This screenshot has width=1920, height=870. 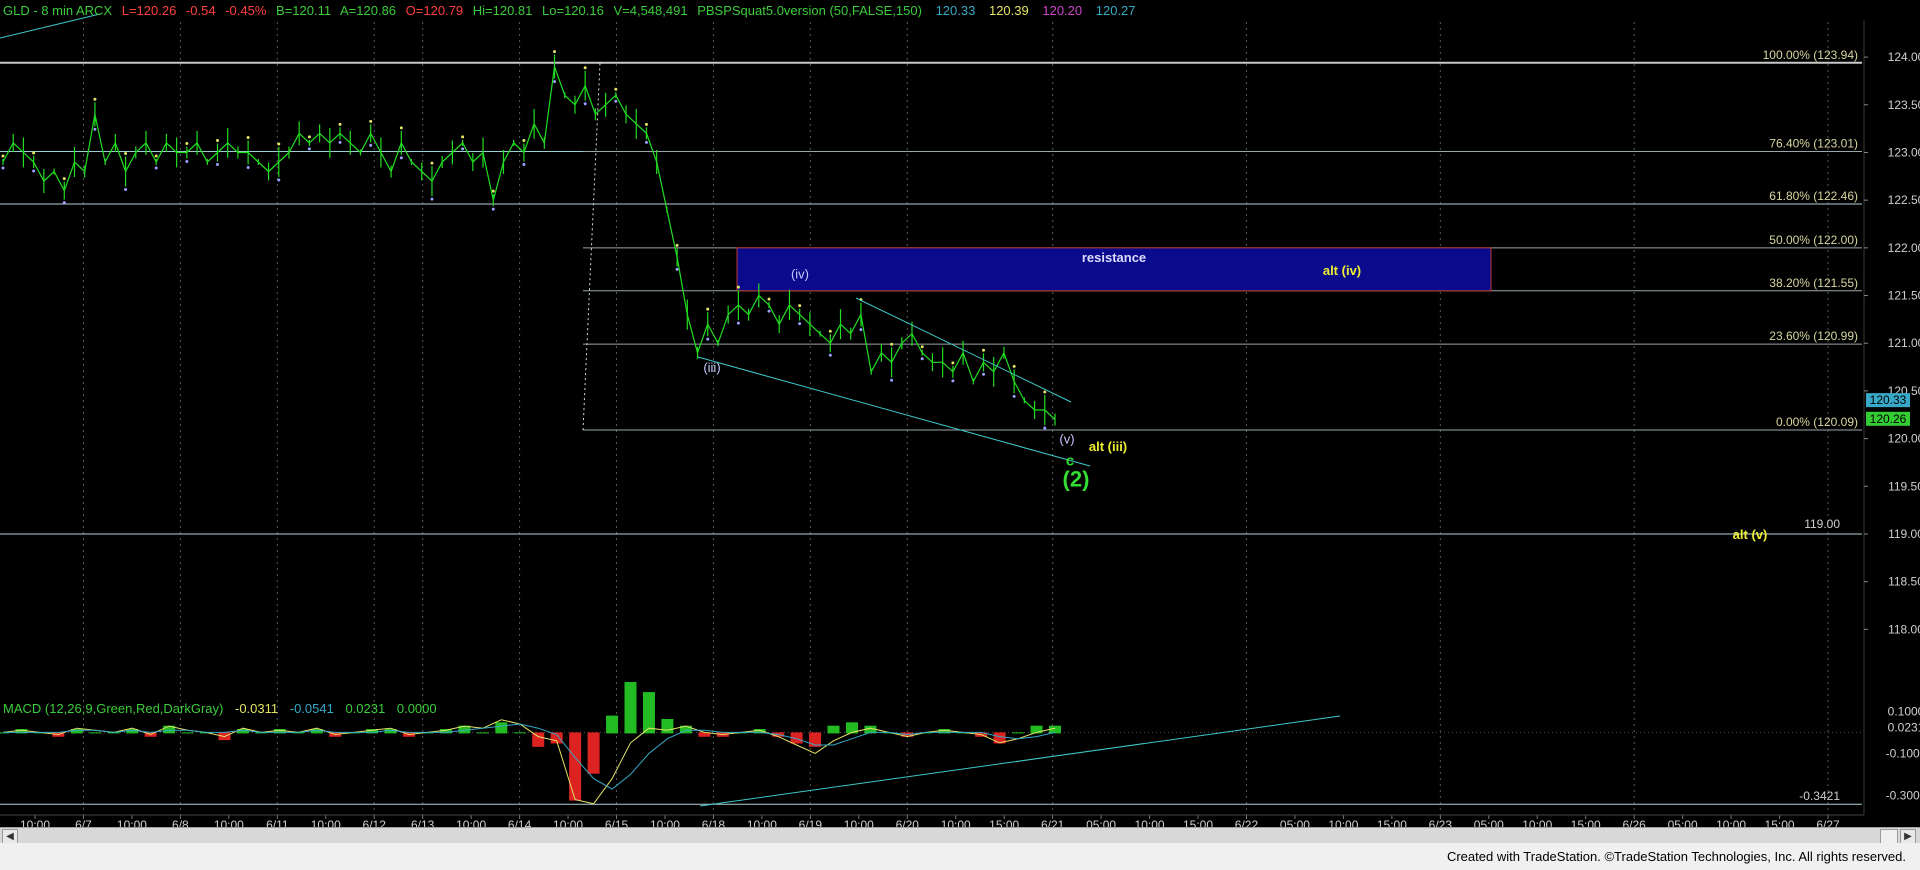 I want to click on horizontal-line-label: 119.00, so click(x=1822, y=524).